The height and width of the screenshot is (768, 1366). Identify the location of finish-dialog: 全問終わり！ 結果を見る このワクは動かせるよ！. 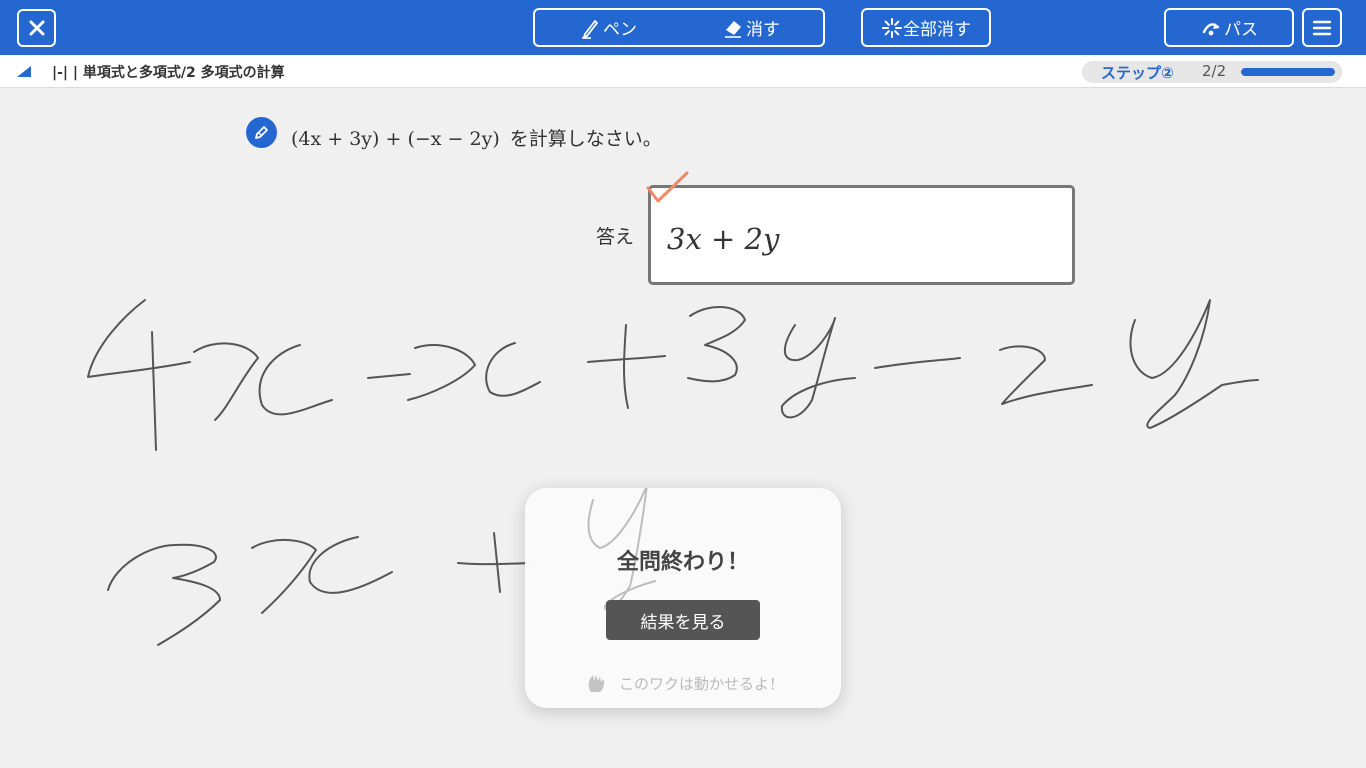
(683, 598).